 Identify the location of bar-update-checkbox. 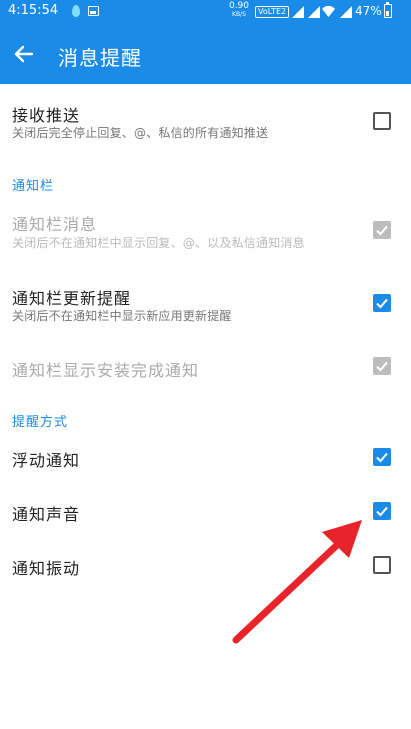
(382, 303).